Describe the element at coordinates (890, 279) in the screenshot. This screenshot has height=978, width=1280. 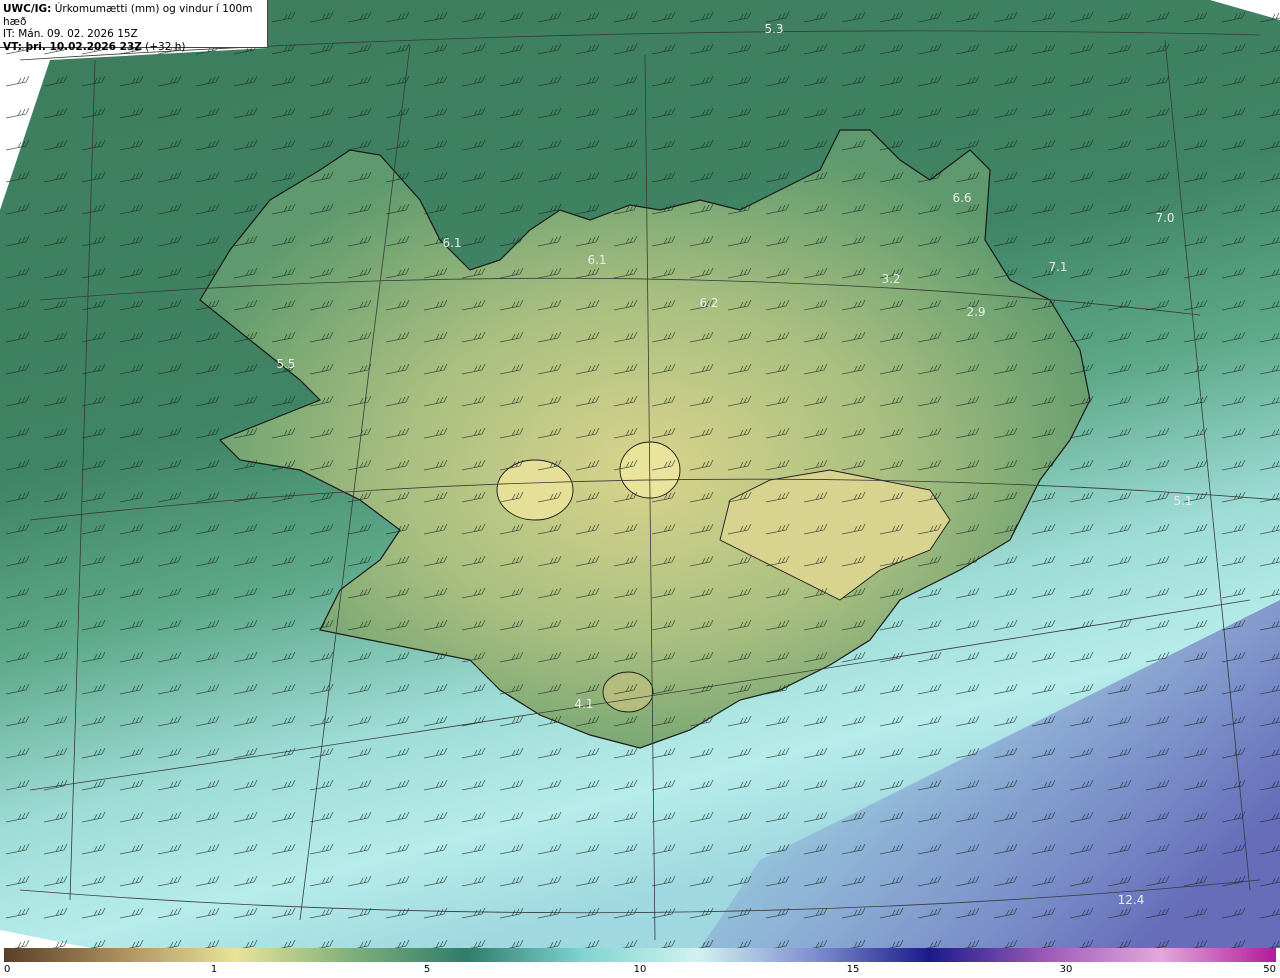
I see `precip-value-label: 3.2` at that location.